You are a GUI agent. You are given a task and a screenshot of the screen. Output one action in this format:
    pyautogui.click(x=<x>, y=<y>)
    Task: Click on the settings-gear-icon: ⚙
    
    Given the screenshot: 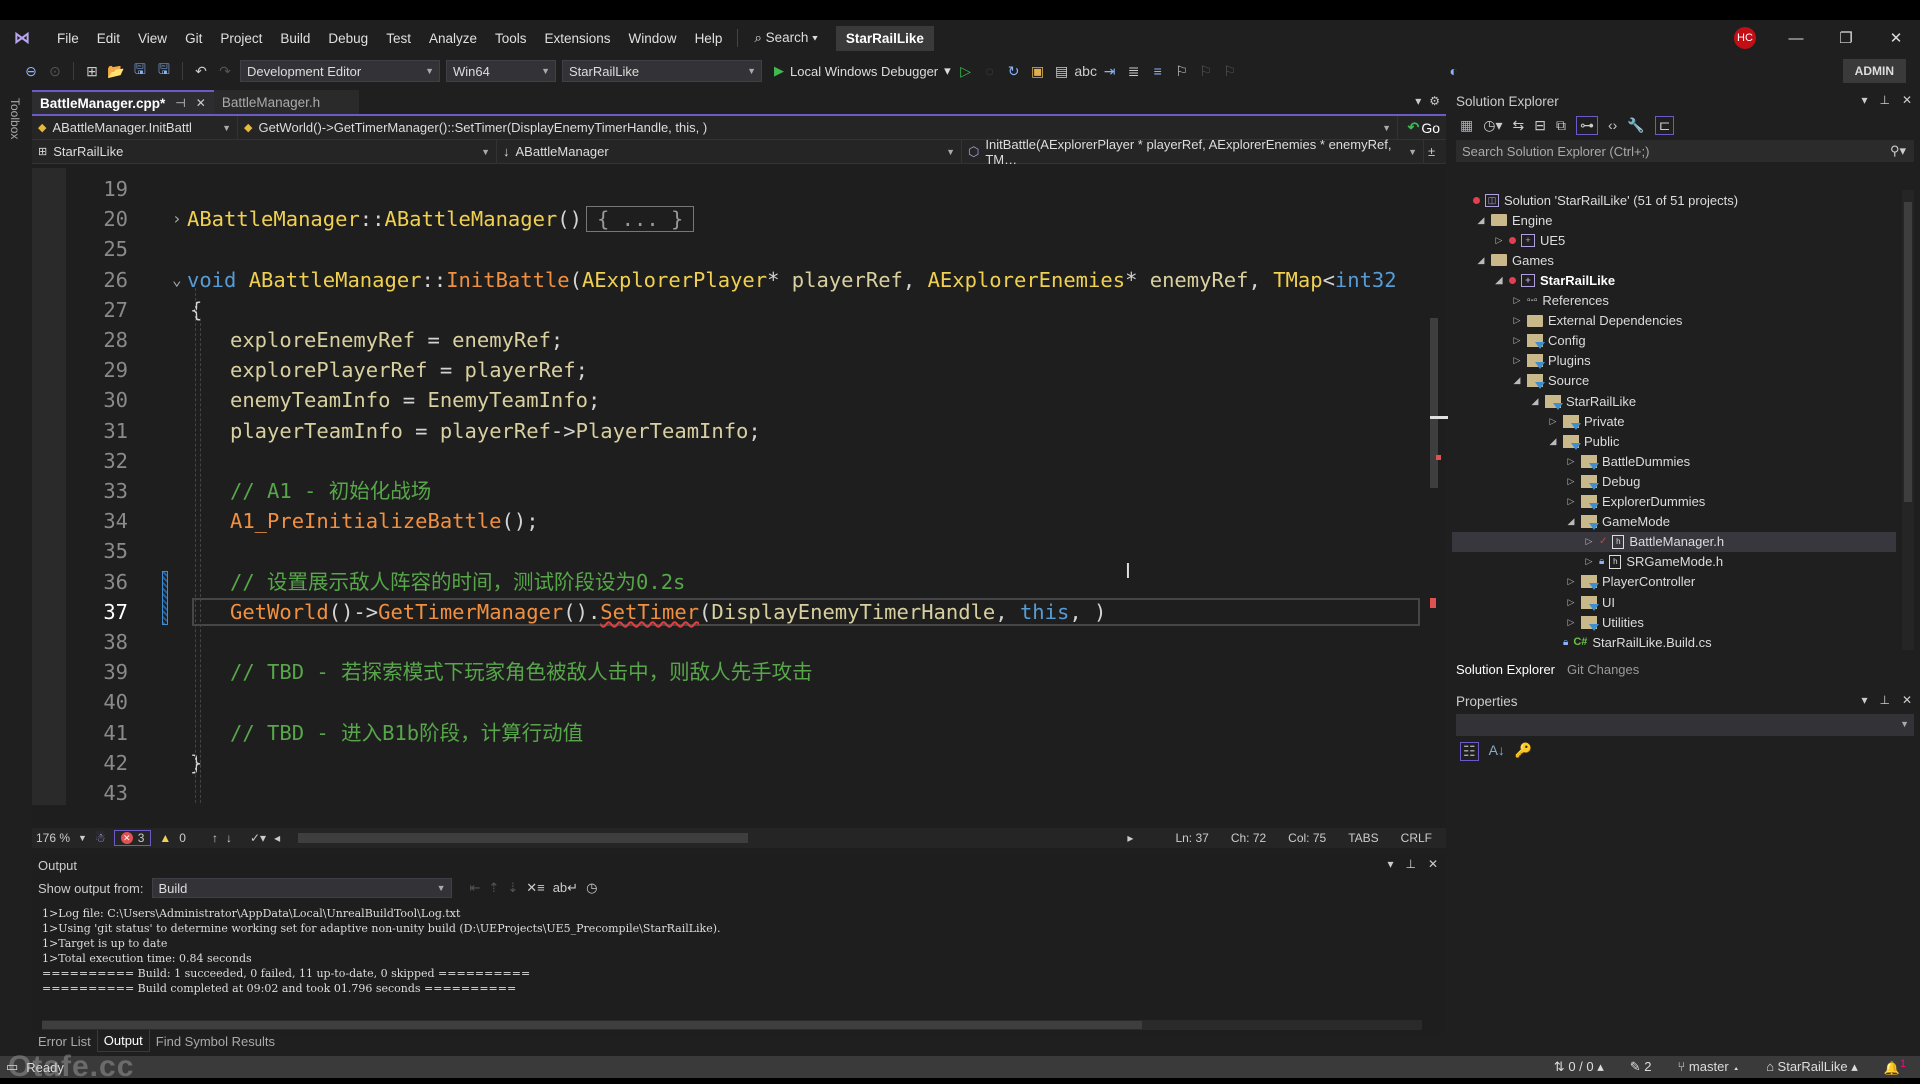 What is the action you would take?
    pyautogui.click(x=1434, y=101)
    